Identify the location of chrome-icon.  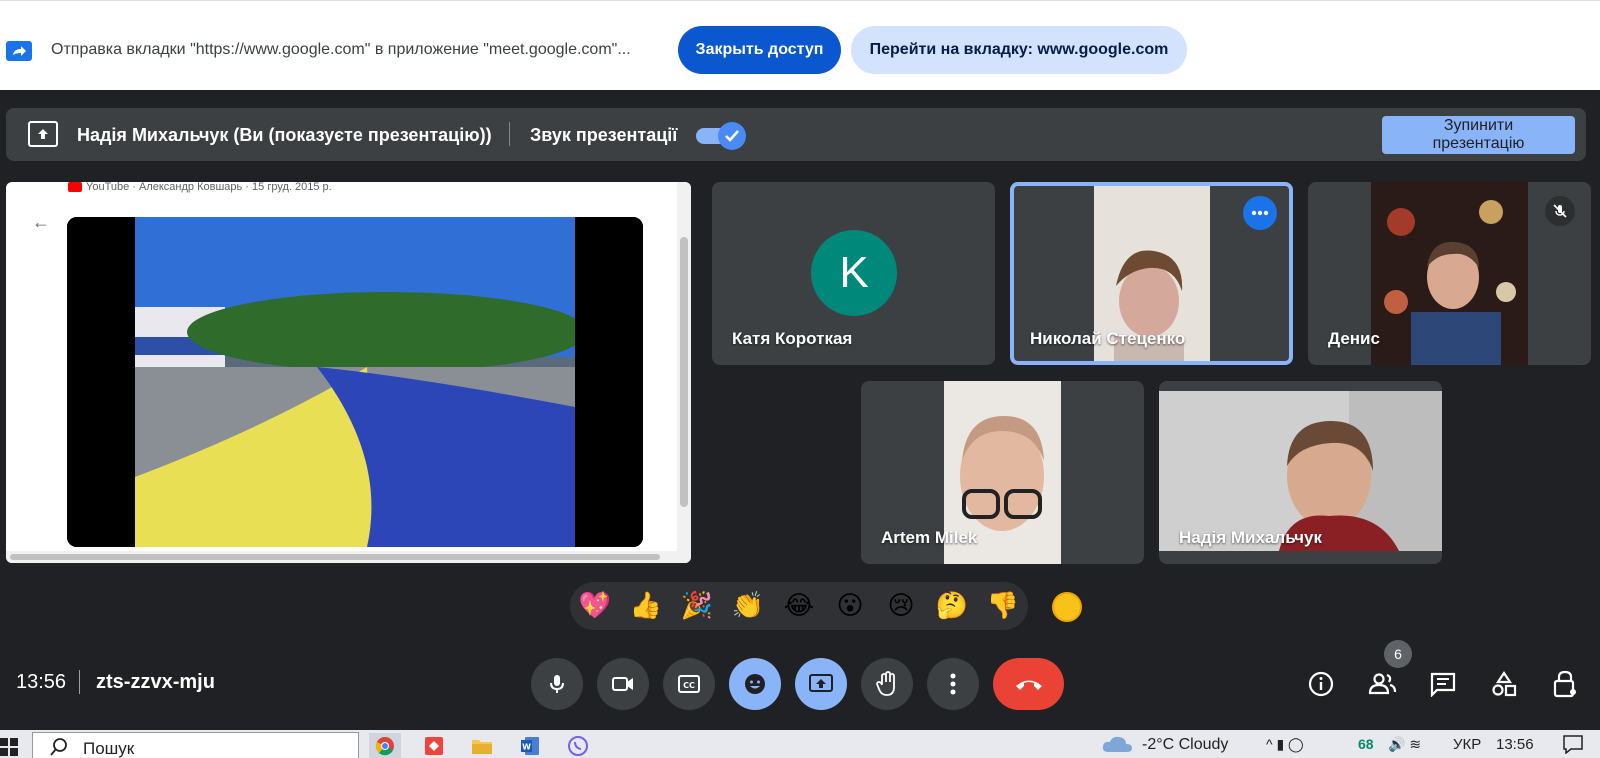
(384, 745).